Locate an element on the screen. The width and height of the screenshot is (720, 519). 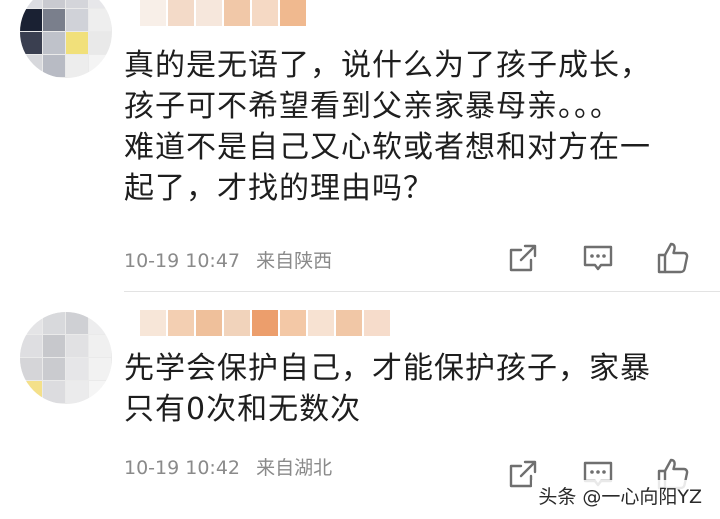
comment-icon is located at coordinates (598, 258).